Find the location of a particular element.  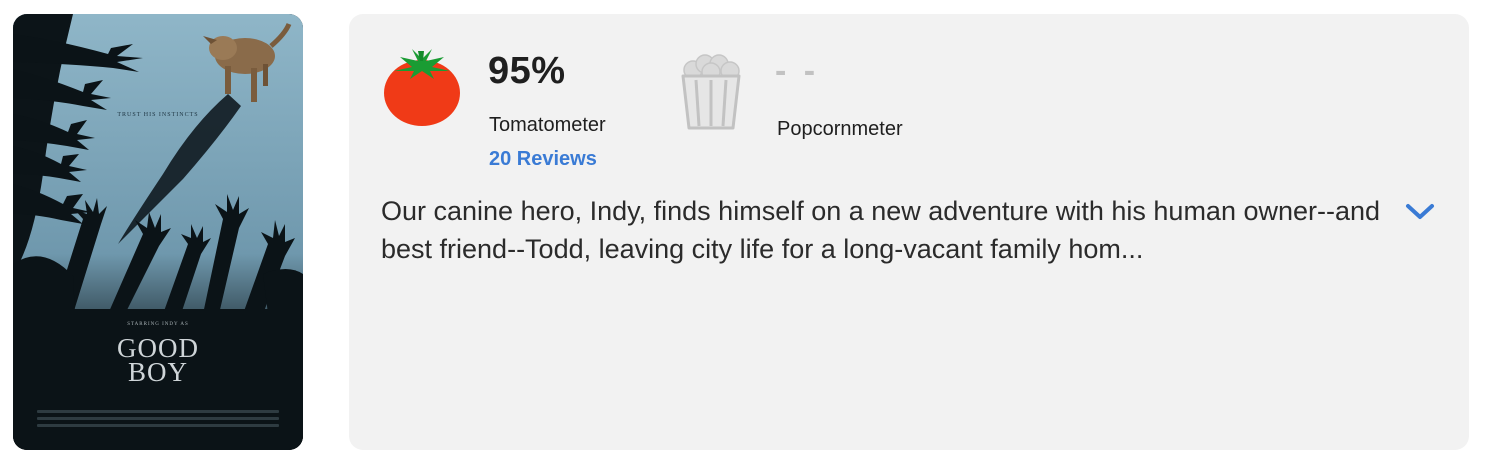

chevron-down-icon is located at coordinates (1420, 212).